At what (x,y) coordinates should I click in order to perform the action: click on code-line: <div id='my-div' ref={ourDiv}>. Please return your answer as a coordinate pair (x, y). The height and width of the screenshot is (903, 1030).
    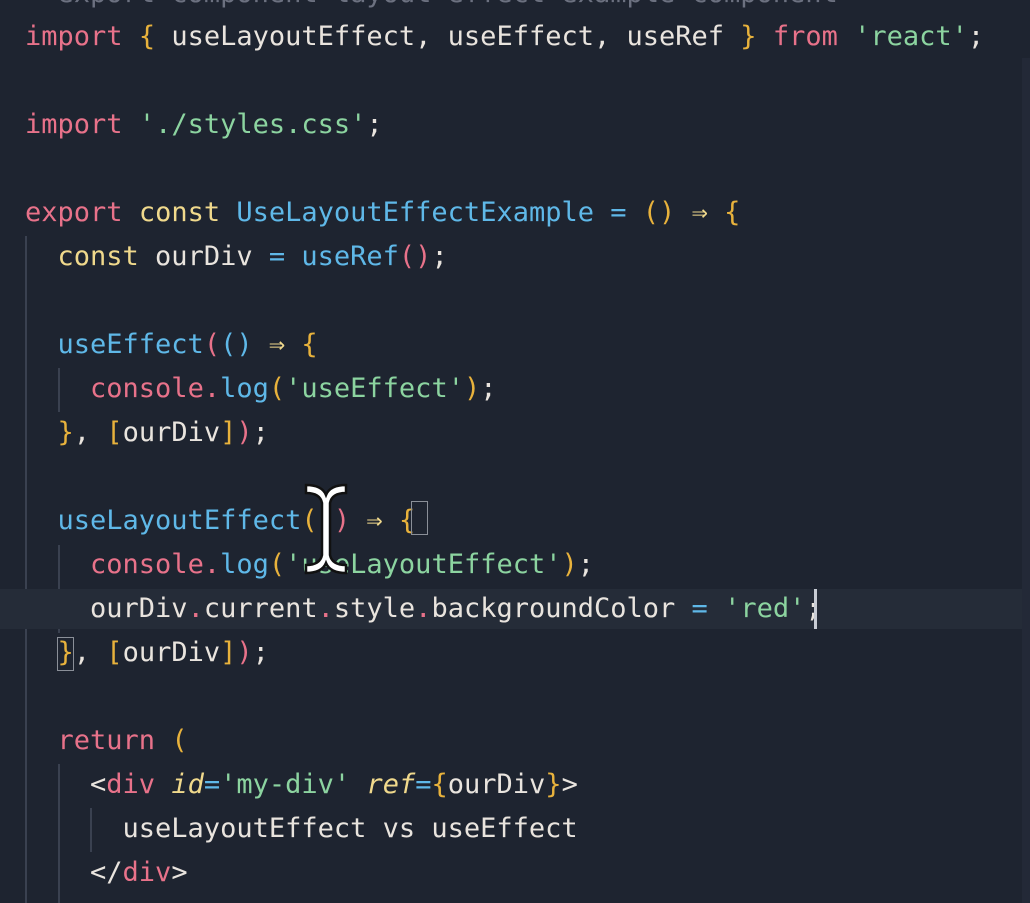
    Looking at the image, I should click on (515, 785).